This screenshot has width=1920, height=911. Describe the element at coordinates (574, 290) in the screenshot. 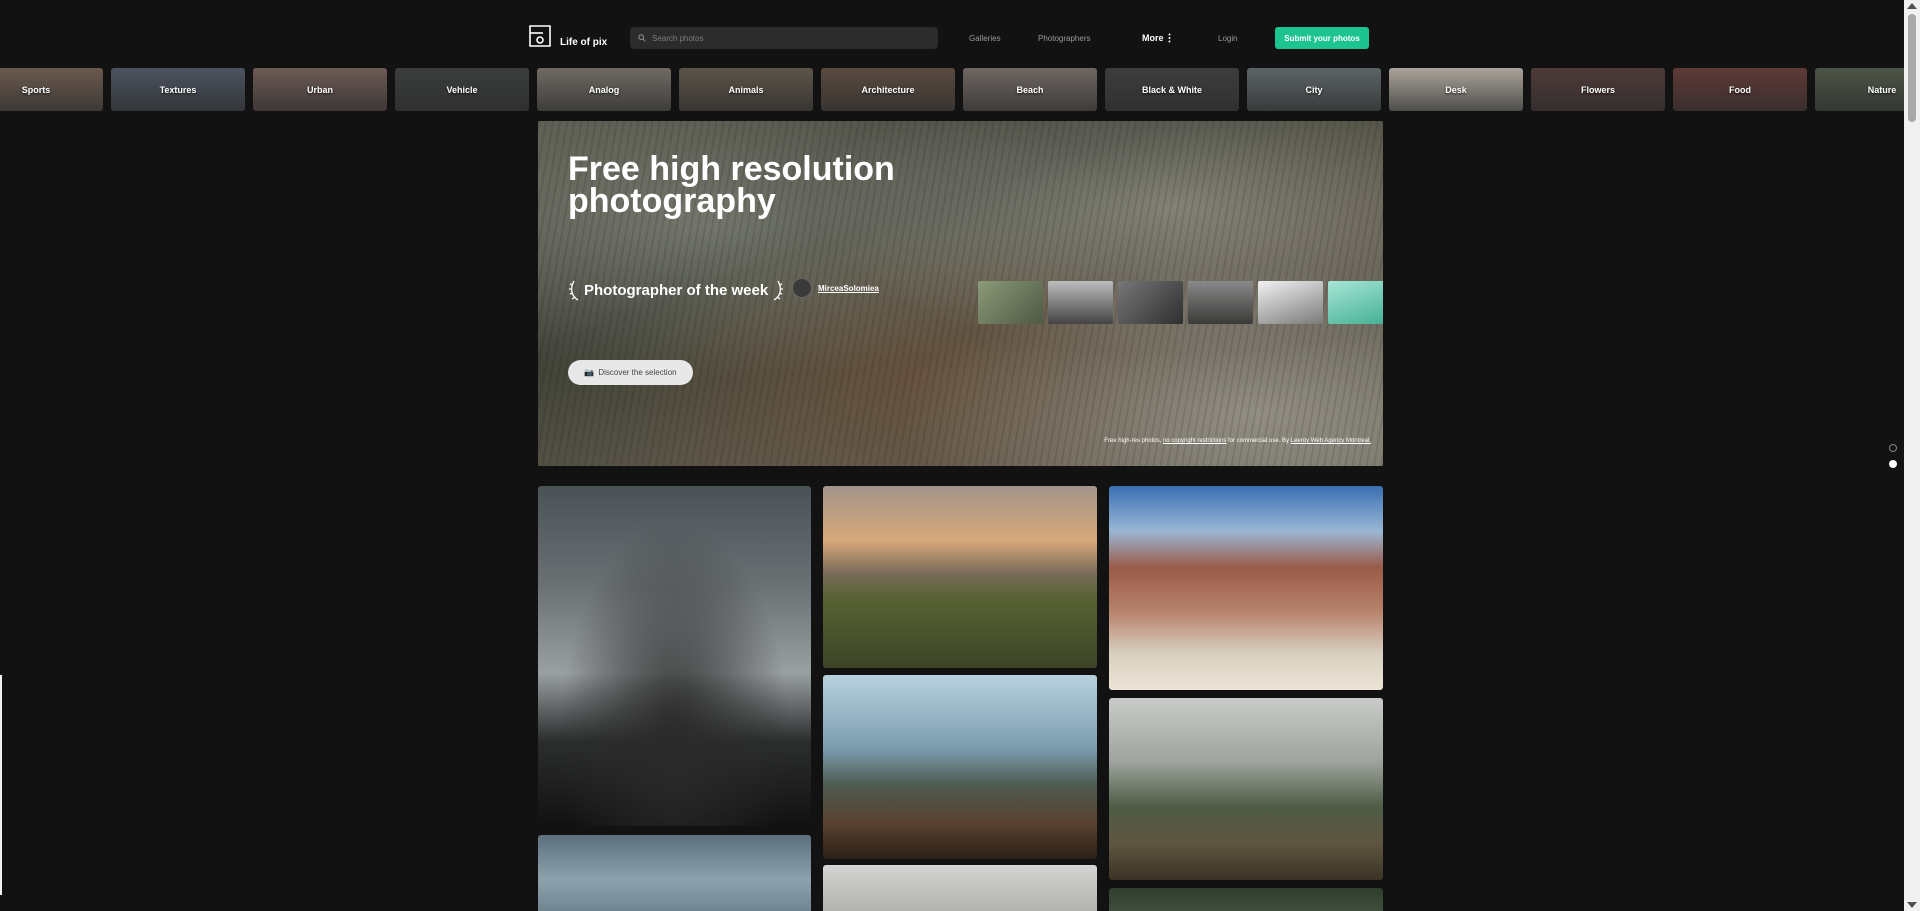

I see `laurel-left-icon` at that location.